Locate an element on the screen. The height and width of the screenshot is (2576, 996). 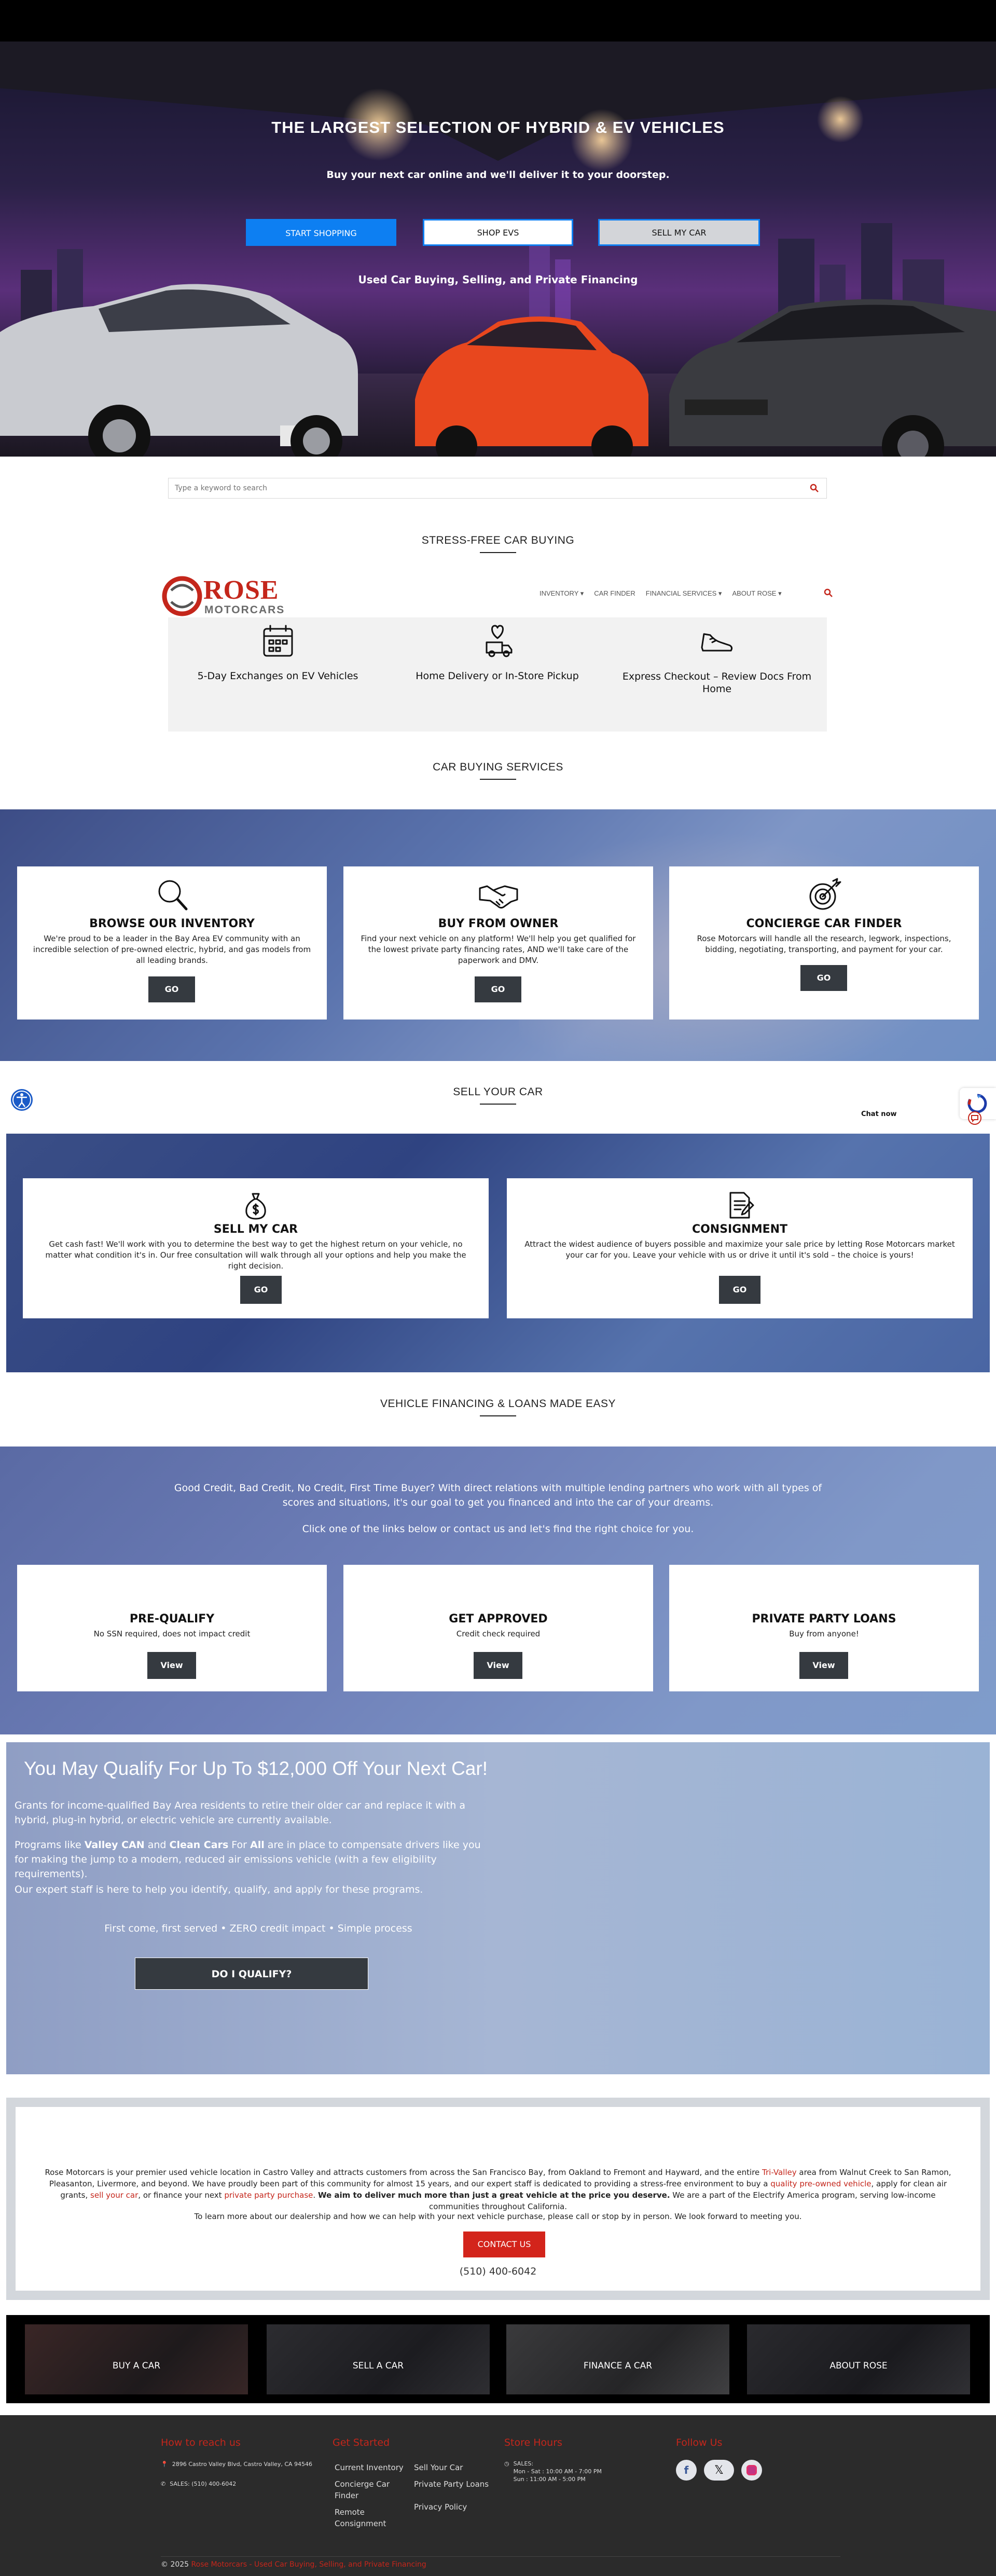
search-icon is located at coordinates (815, 489).